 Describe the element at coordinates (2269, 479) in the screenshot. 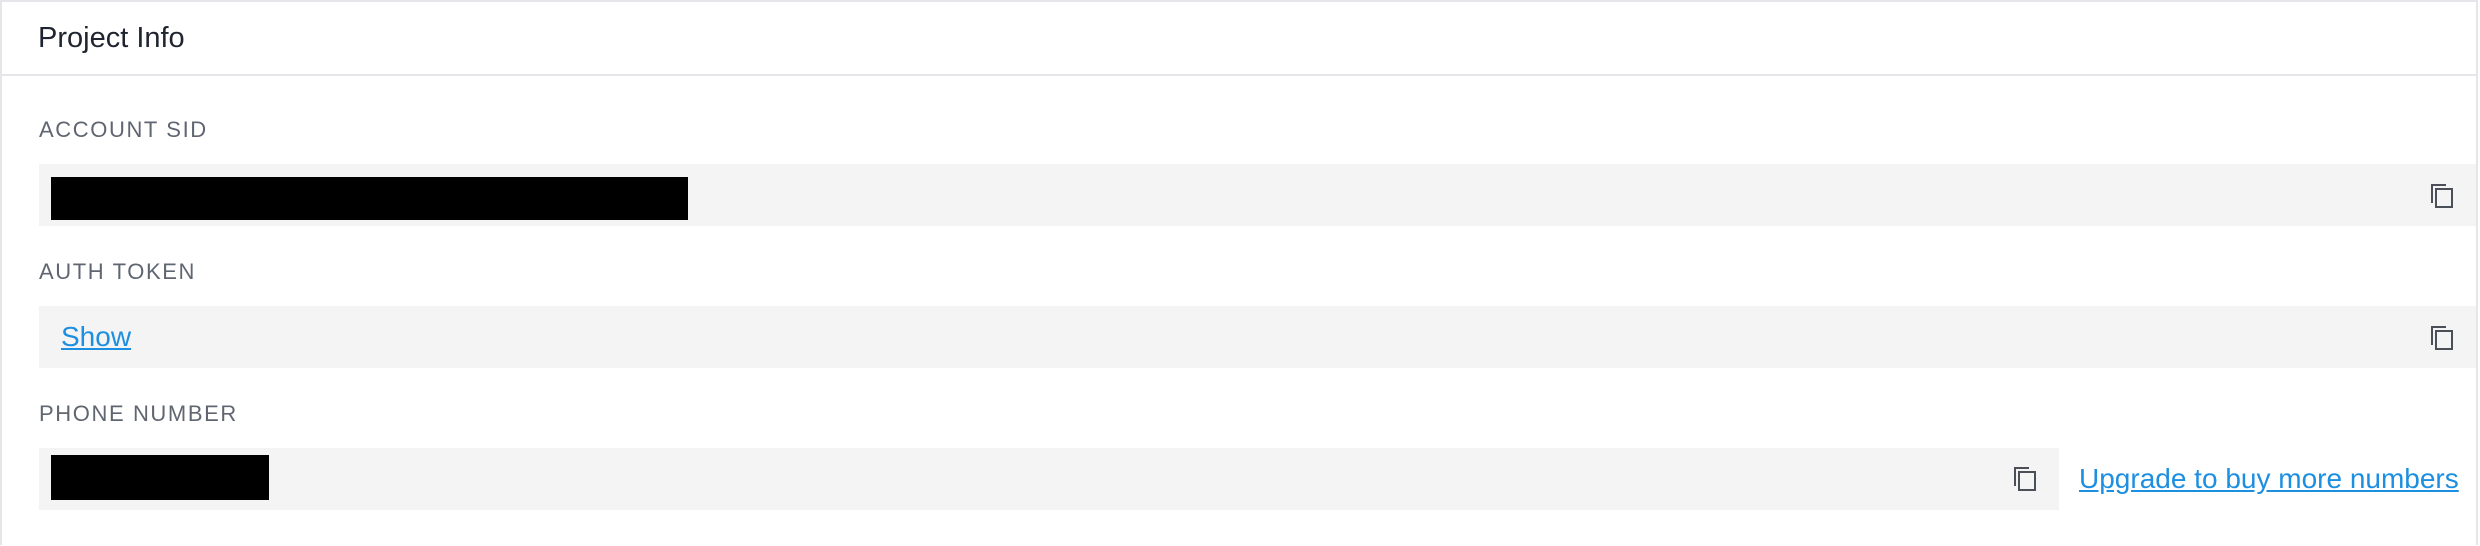

I see `upgrade-numbers-link: Upgrade to buy more numbers` at that location.